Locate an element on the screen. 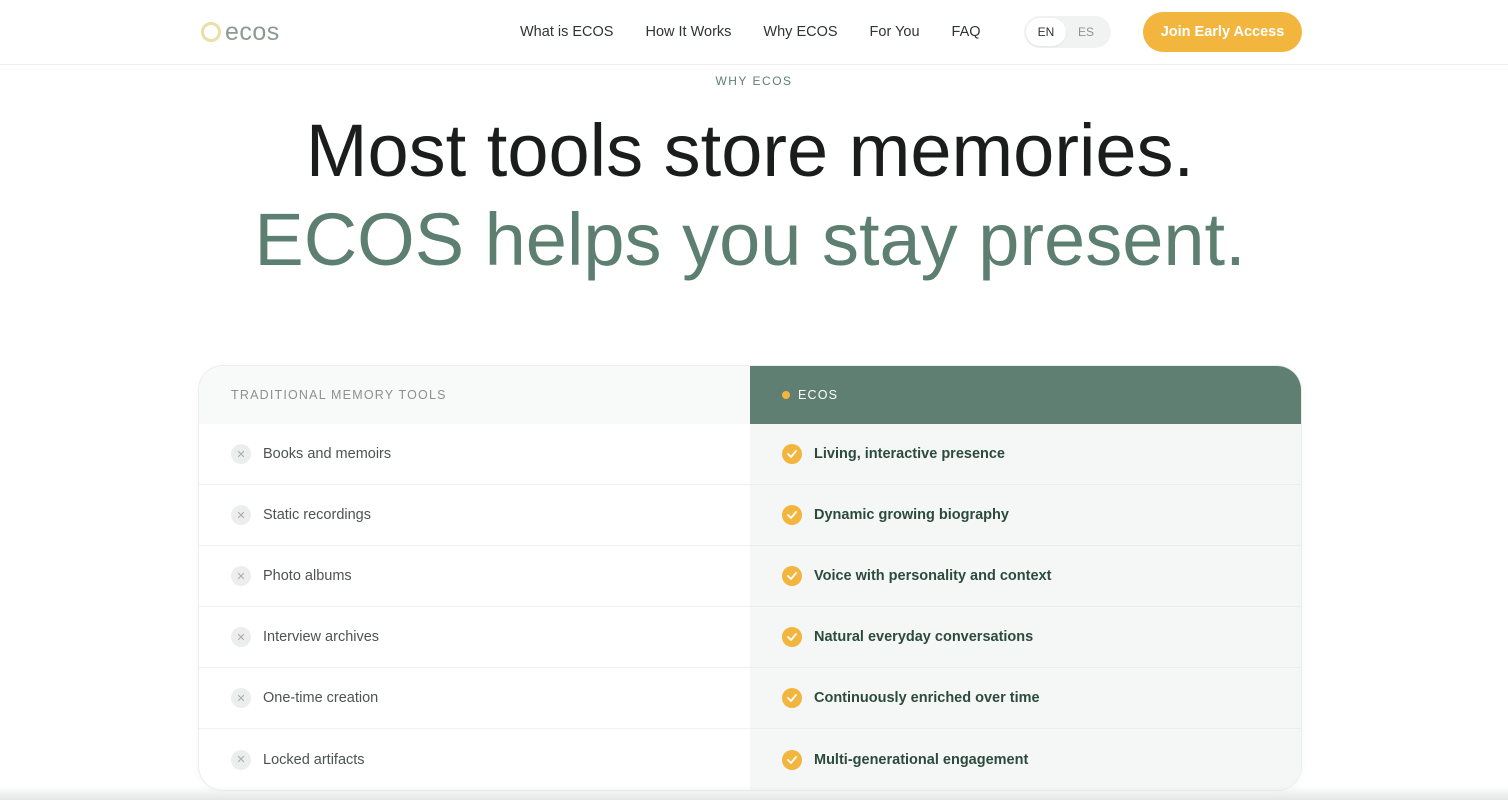 The width and height of the screenshot is (1508, 800). logo: ecos is located at coordinates (240, 32).